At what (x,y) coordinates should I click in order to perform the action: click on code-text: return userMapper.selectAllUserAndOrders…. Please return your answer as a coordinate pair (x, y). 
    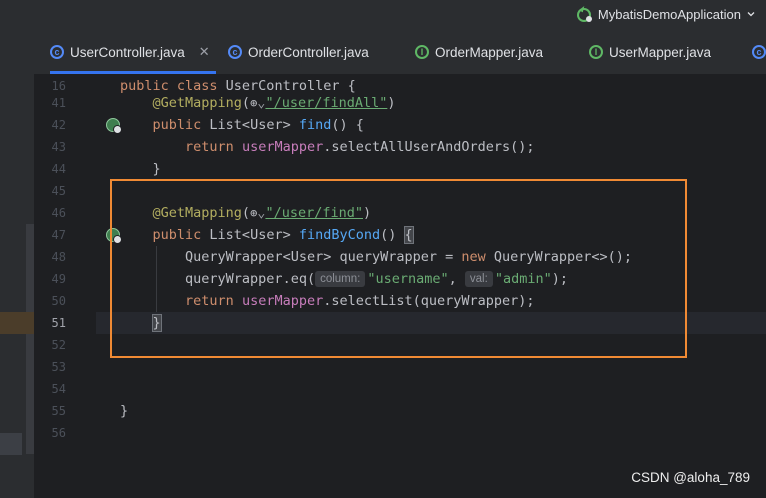
    Looking at the image, I should click on (360, 147).